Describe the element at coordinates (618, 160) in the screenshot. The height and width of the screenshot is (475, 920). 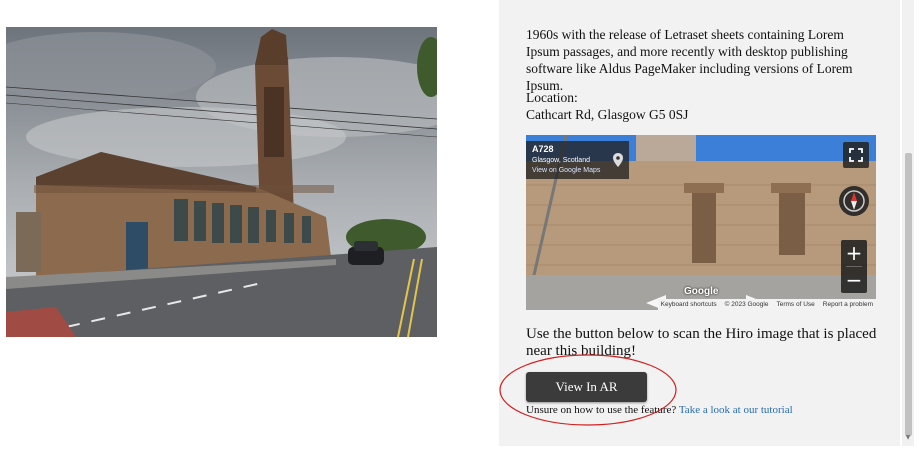
I see `pin-icon` at that location.